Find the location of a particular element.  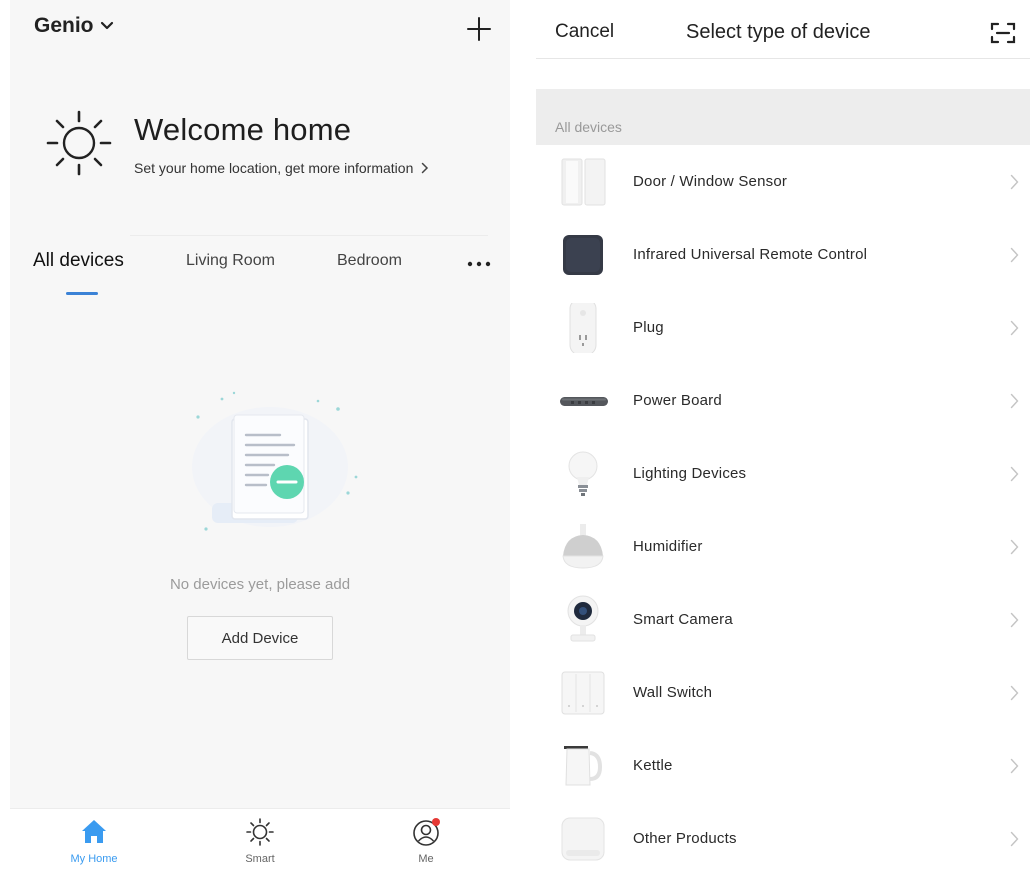

header-divider is located at coordinates (783, 58).